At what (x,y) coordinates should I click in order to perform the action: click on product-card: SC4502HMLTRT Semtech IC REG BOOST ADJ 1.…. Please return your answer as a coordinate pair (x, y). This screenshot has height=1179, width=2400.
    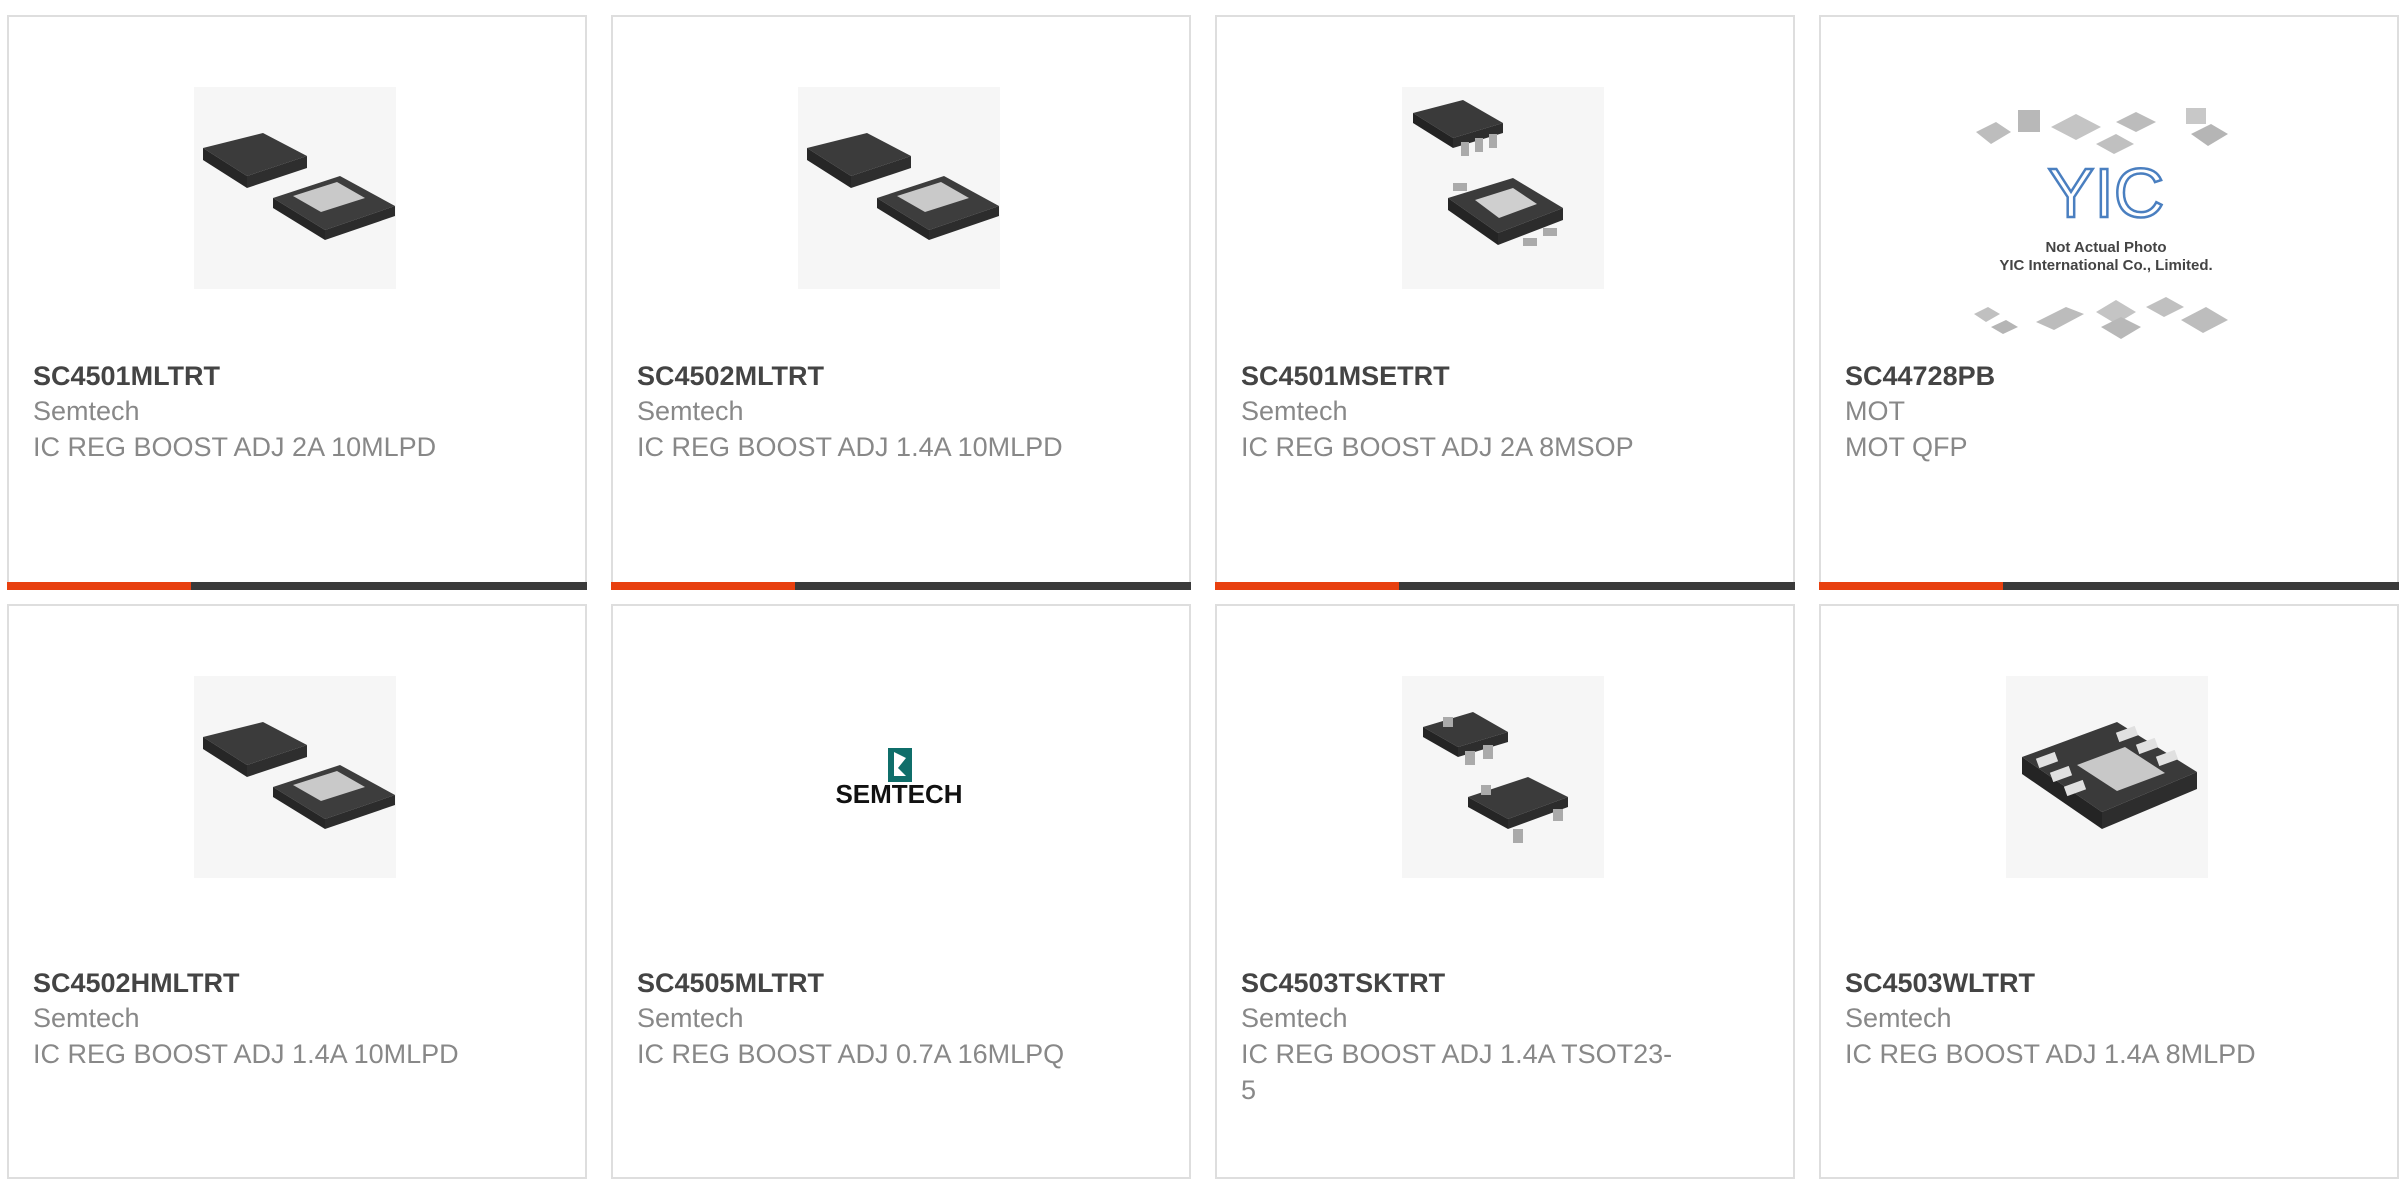
    Looking at the image, I should click on (297, 891).